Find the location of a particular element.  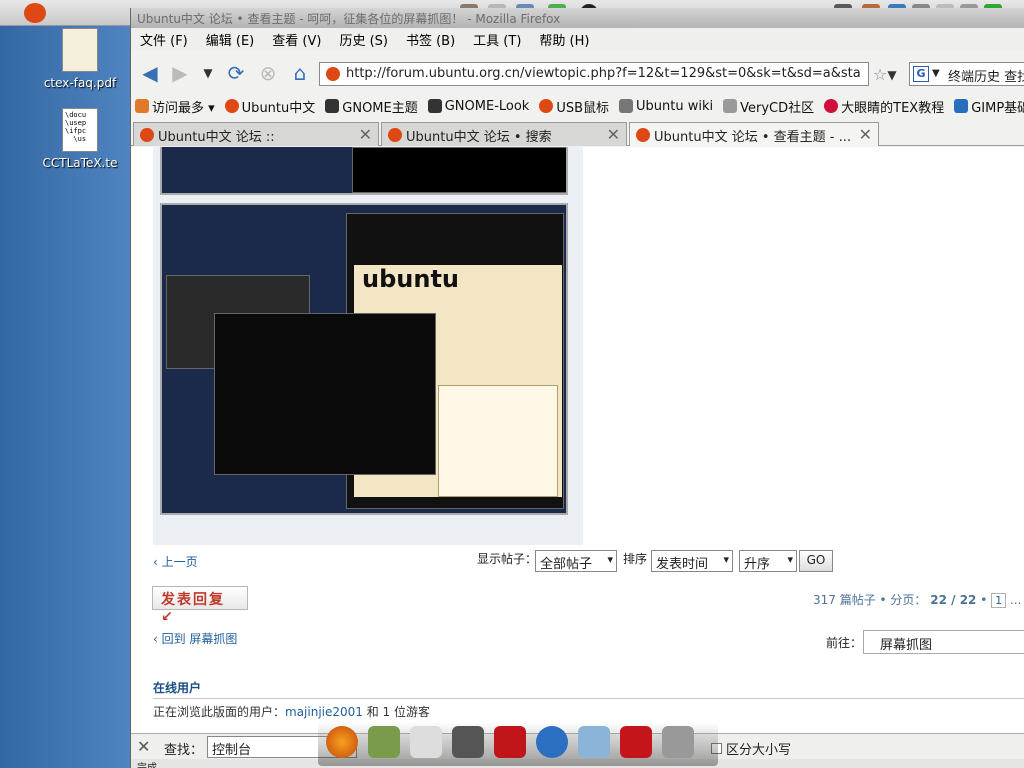

menu-view: 查看 (V) is located at coordinates (296, 39).